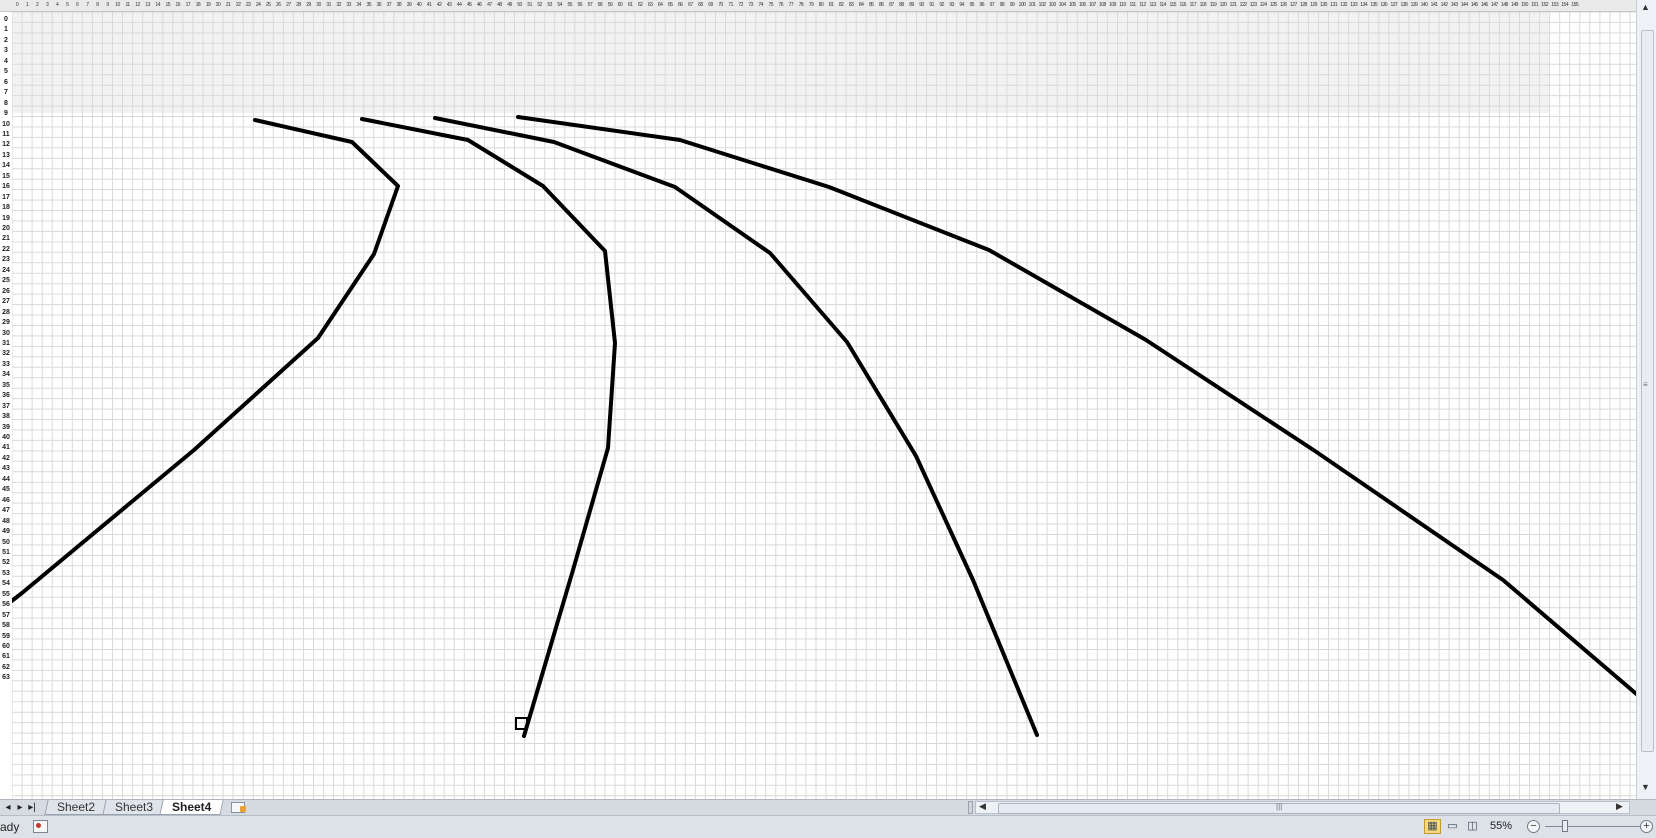 The height and width of the screenshot is (838, 1656). I want to click on row-header-label: 31, so click(6, 343).